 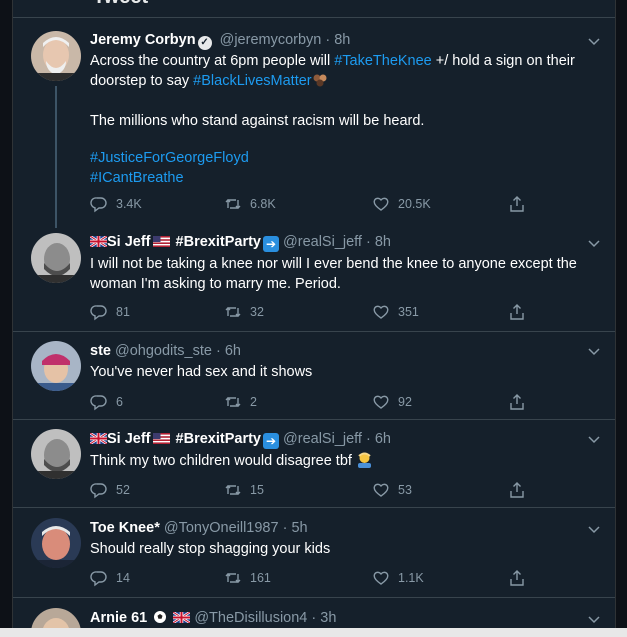 I want to click on uk-flag-icon, so click(x=98, y=241).